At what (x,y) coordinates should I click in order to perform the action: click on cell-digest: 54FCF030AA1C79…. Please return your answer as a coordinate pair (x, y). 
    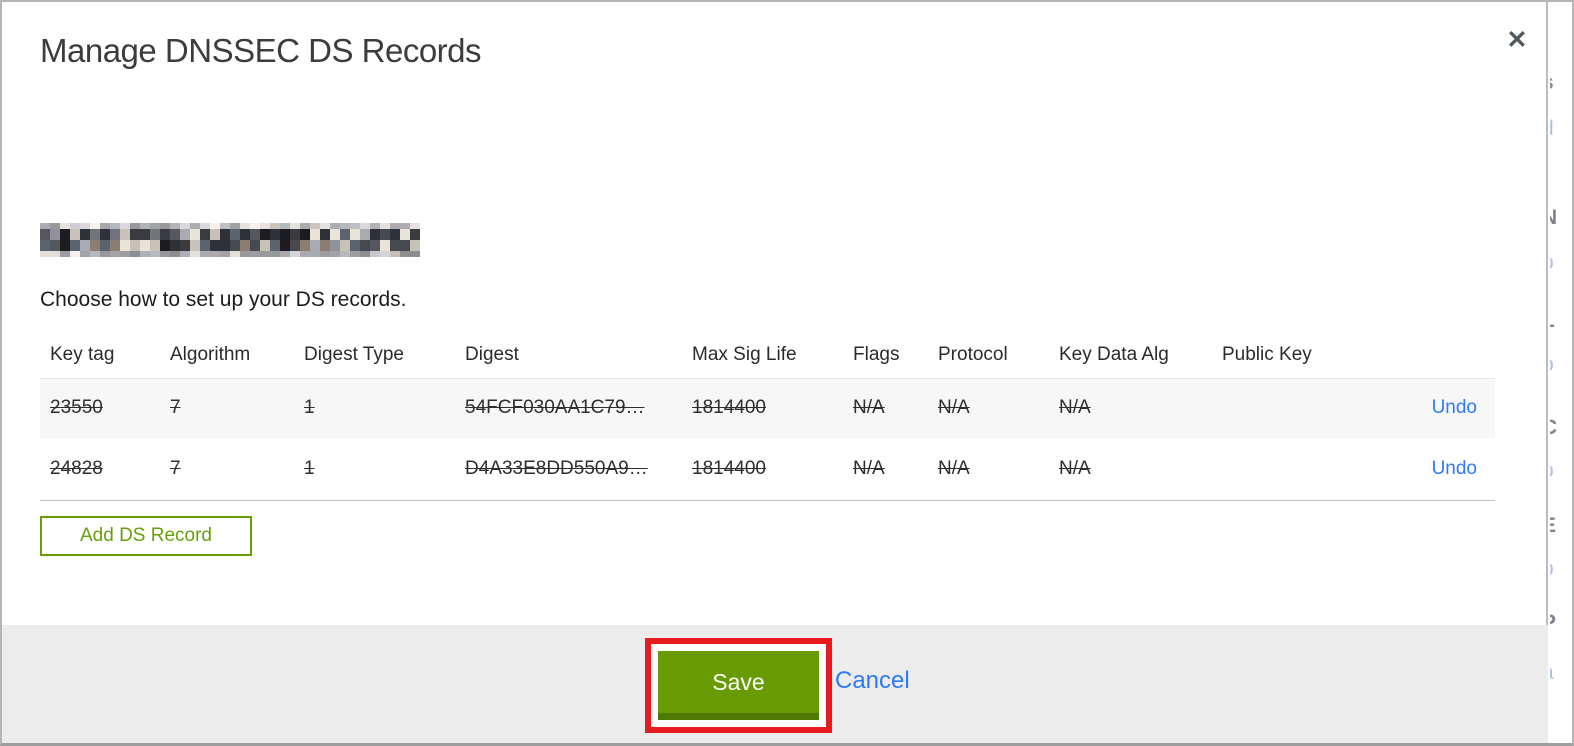
    Looking at the image, I should click on (568, 407).